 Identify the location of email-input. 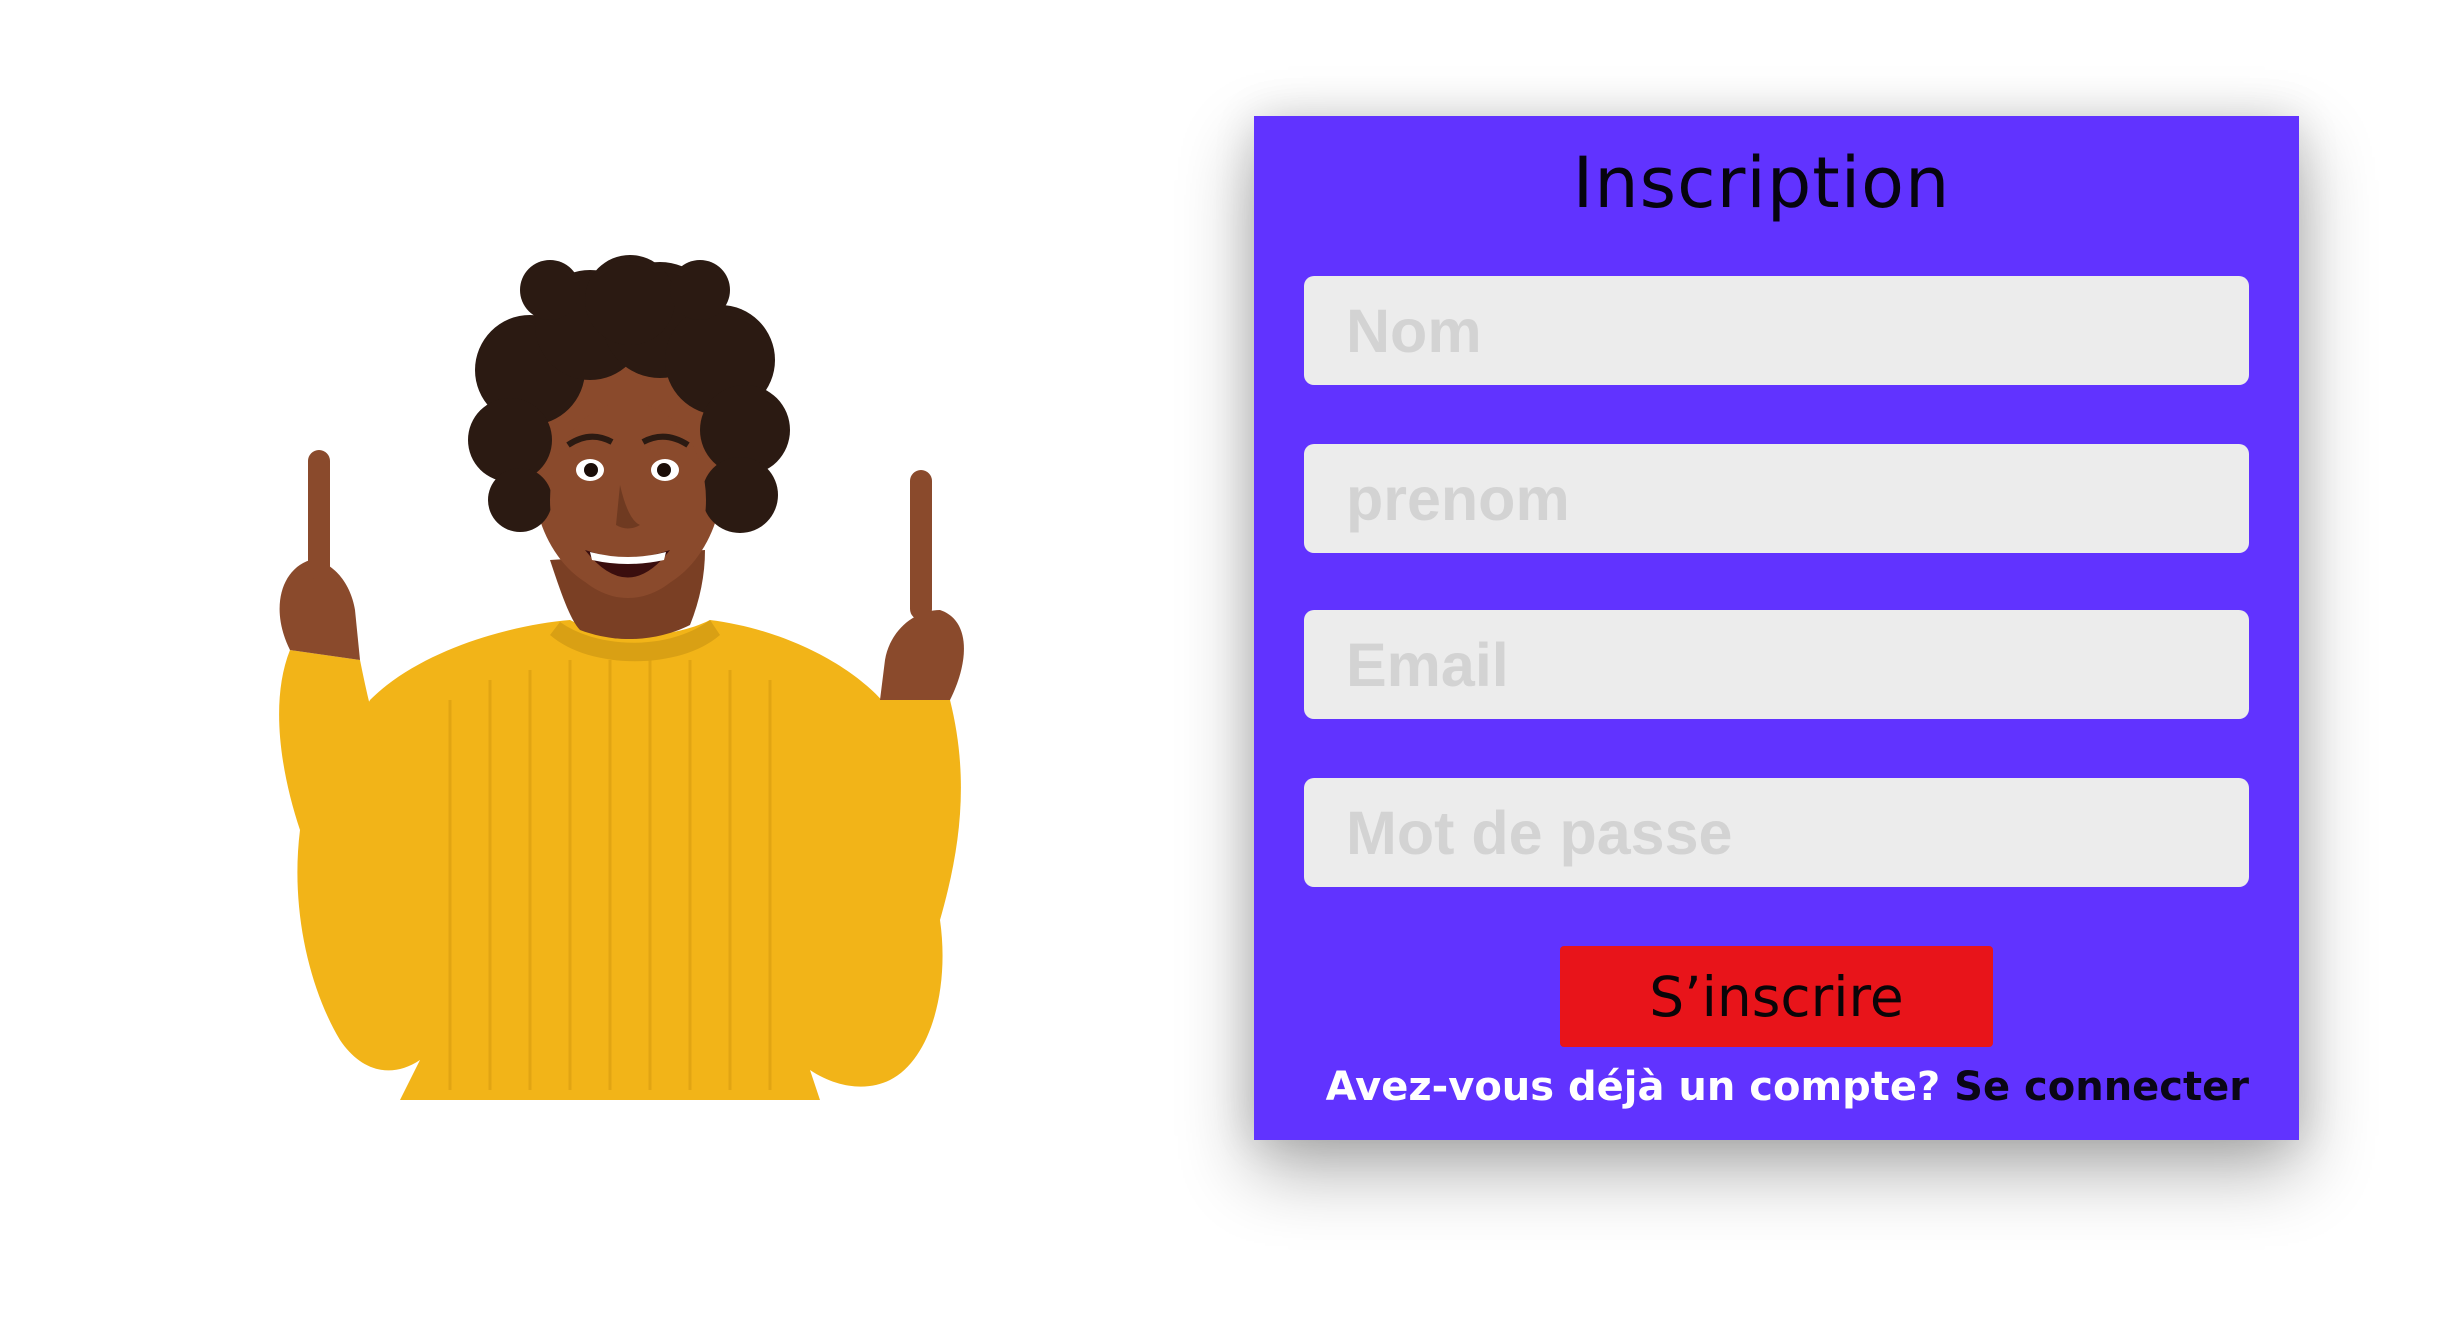
(1776, 664).